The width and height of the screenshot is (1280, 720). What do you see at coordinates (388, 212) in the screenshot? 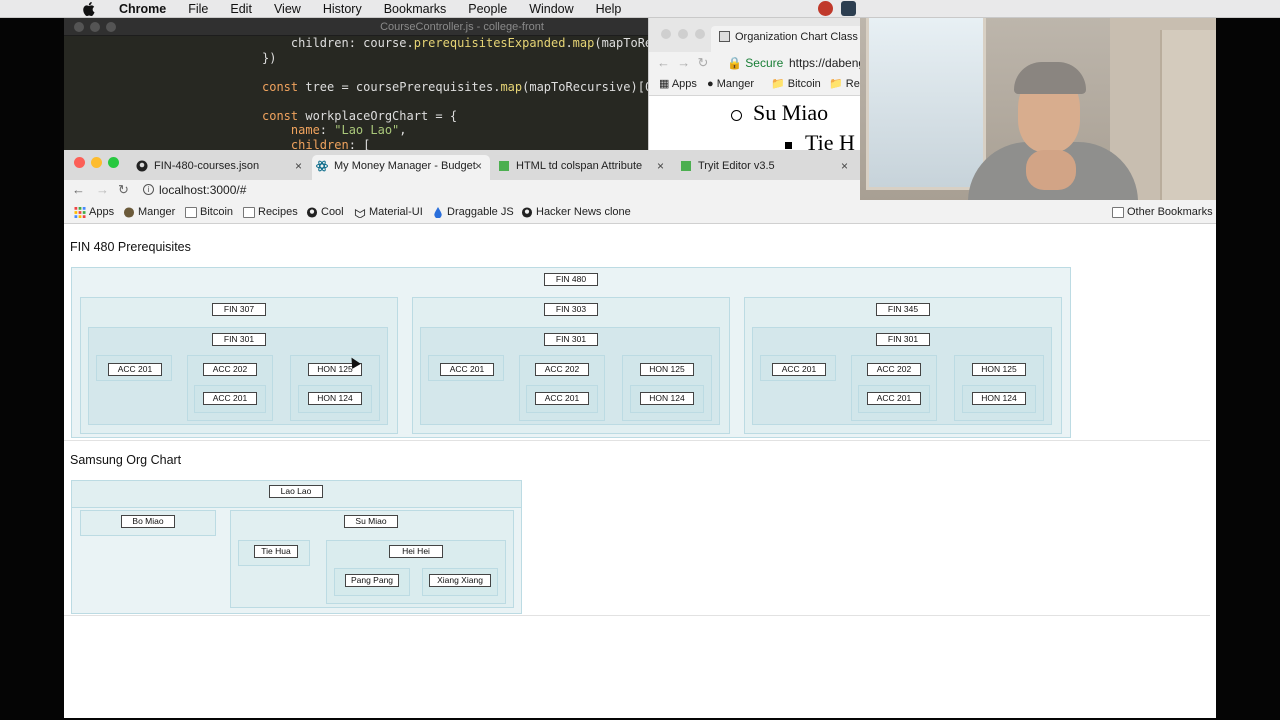
I see `bookmark-material-ui: Material-UI` at bounding box center [388, 212].